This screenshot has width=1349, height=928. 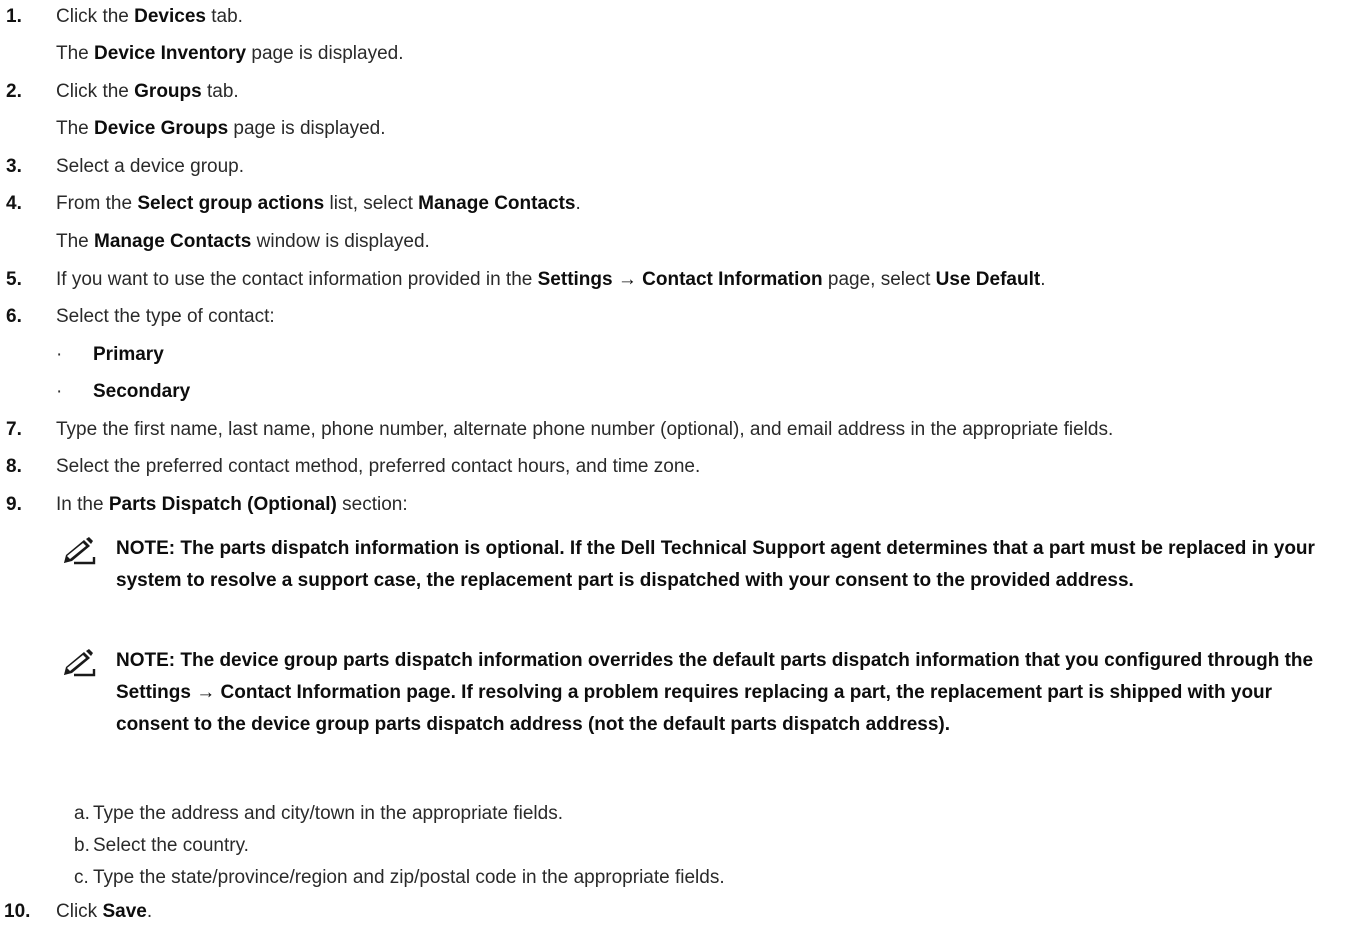 I want to click on result-text-part: window is displayed., so click(x=340, y=241).